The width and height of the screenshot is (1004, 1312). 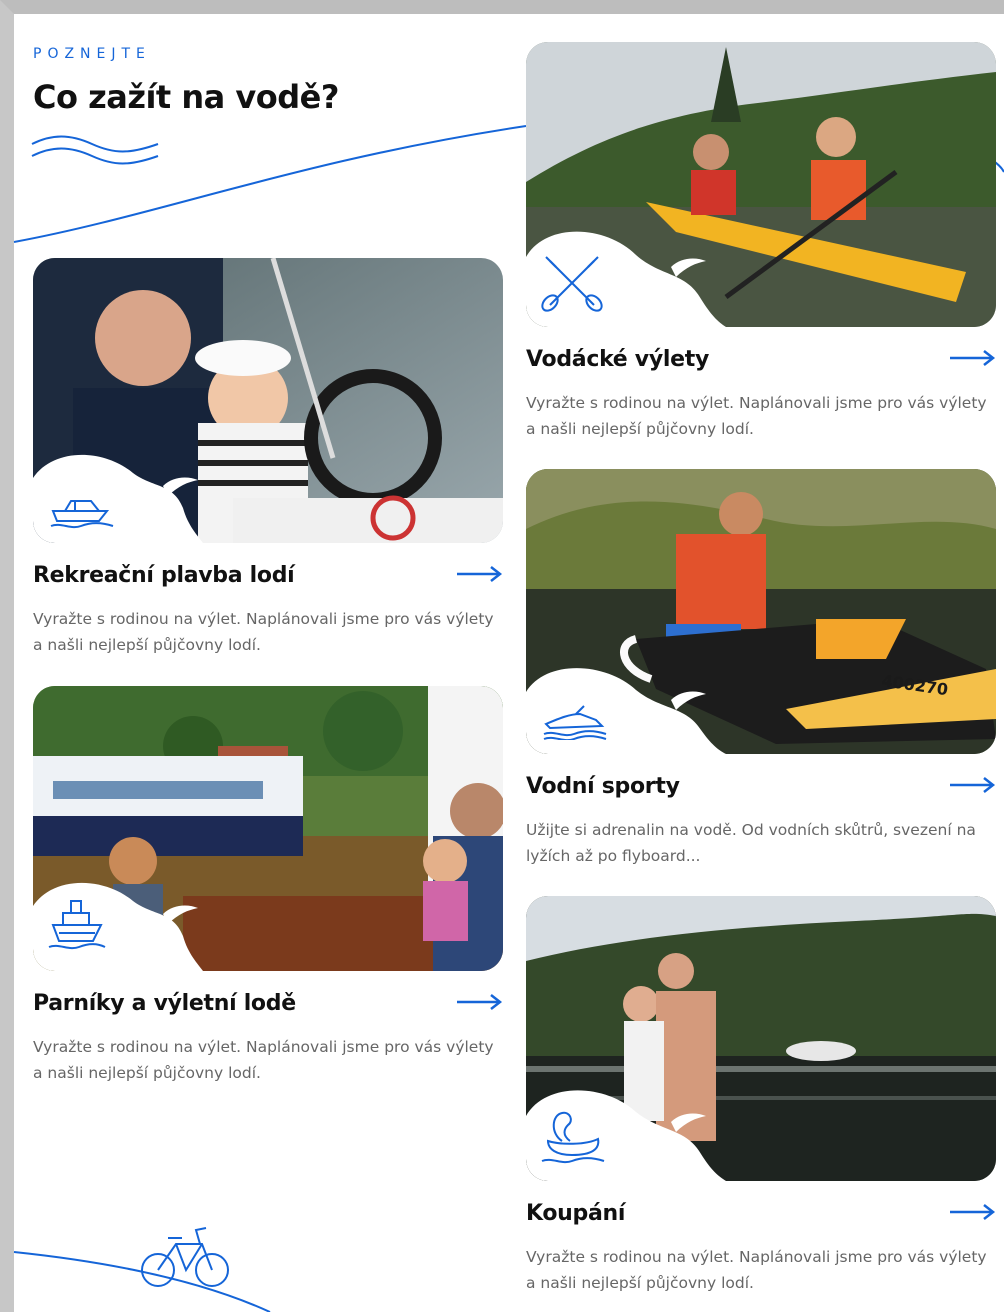 I want to click on crossed-paddles-icon, so click(x=572, y=284).